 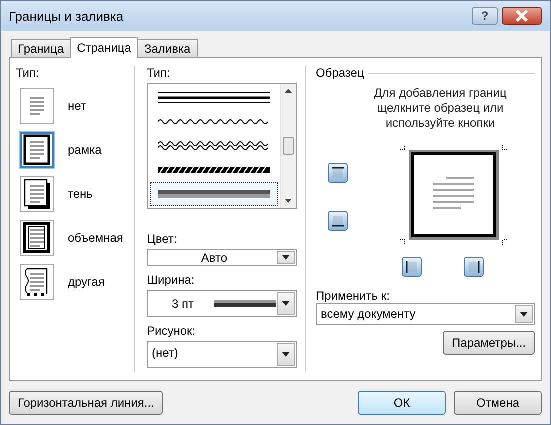 What do you see at coordinates (77, 106) in the screenshot?
I see `setting-label: нет` at bounding box center [77, 106].